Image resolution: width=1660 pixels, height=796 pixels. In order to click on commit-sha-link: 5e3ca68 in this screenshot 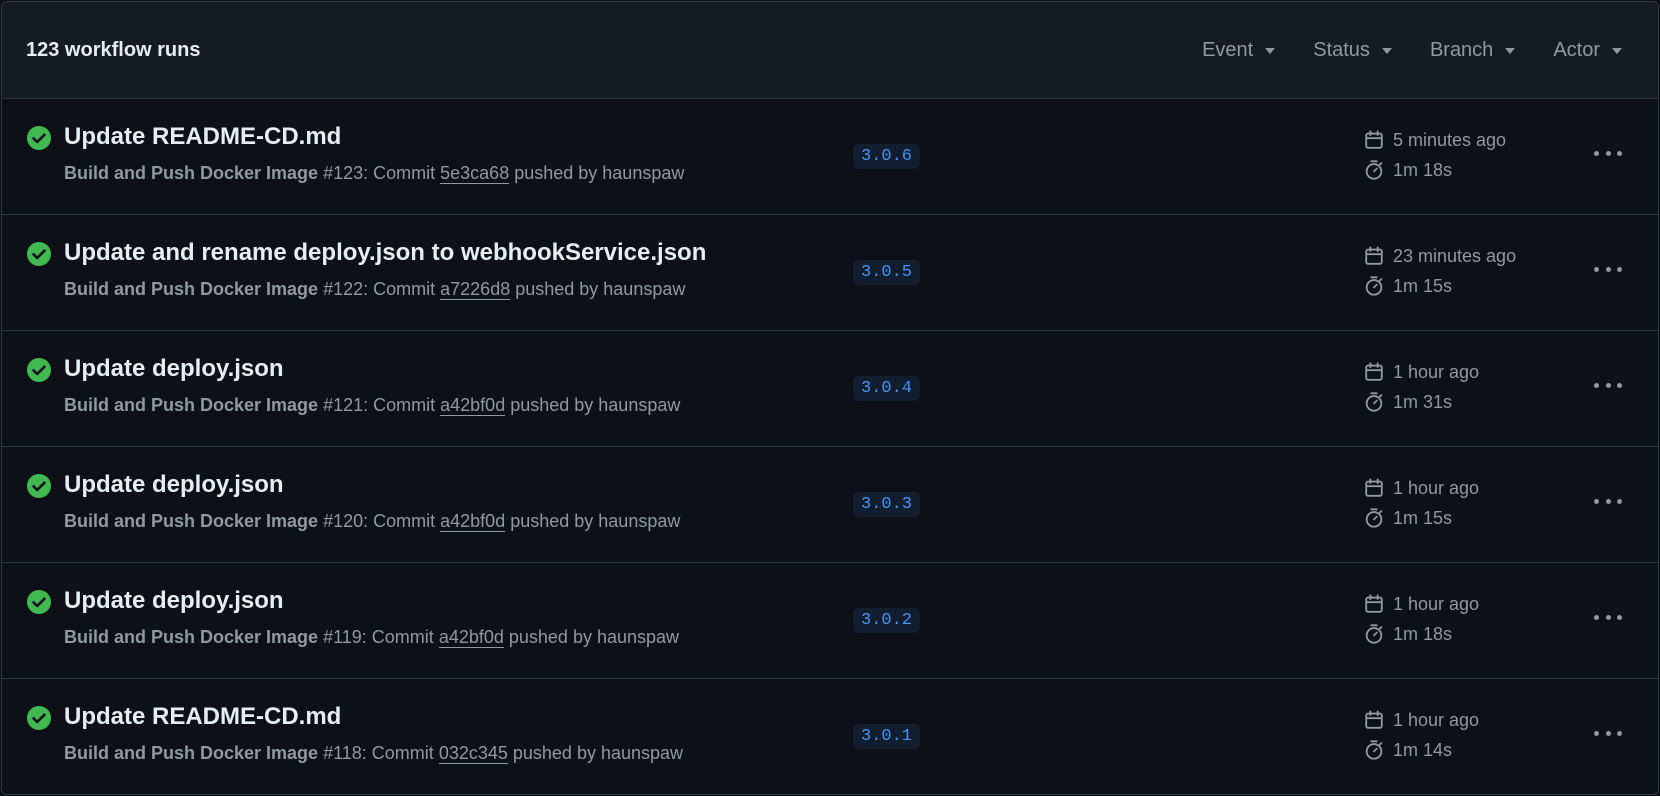, I will do `click(475, 173)`.